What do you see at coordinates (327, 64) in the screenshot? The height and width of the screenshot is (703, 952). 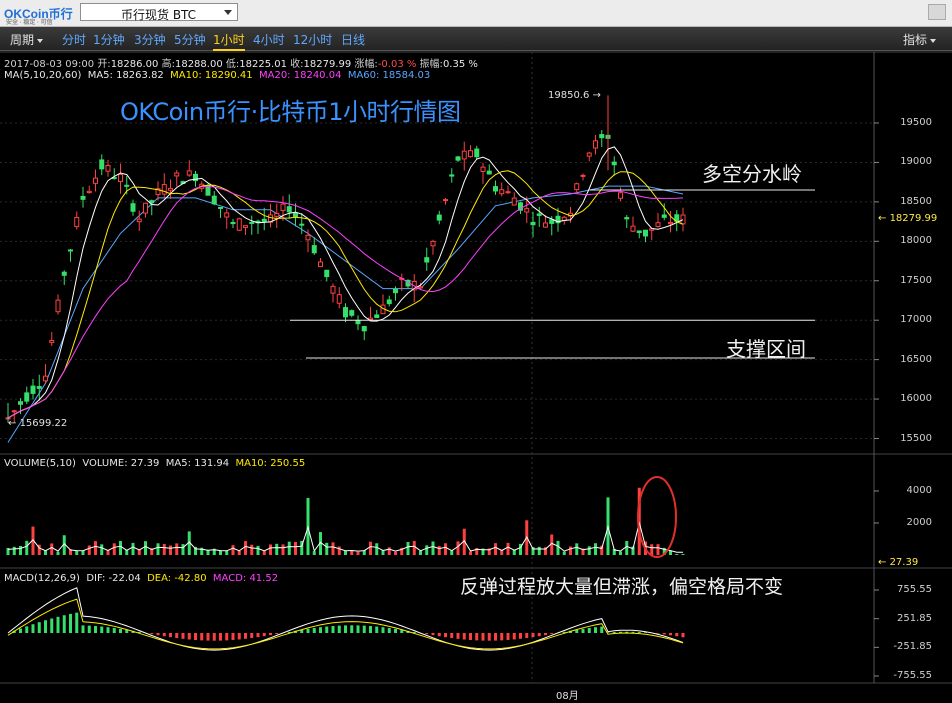 I see `close-value: 18279.99` at bounding box center [327, 64].